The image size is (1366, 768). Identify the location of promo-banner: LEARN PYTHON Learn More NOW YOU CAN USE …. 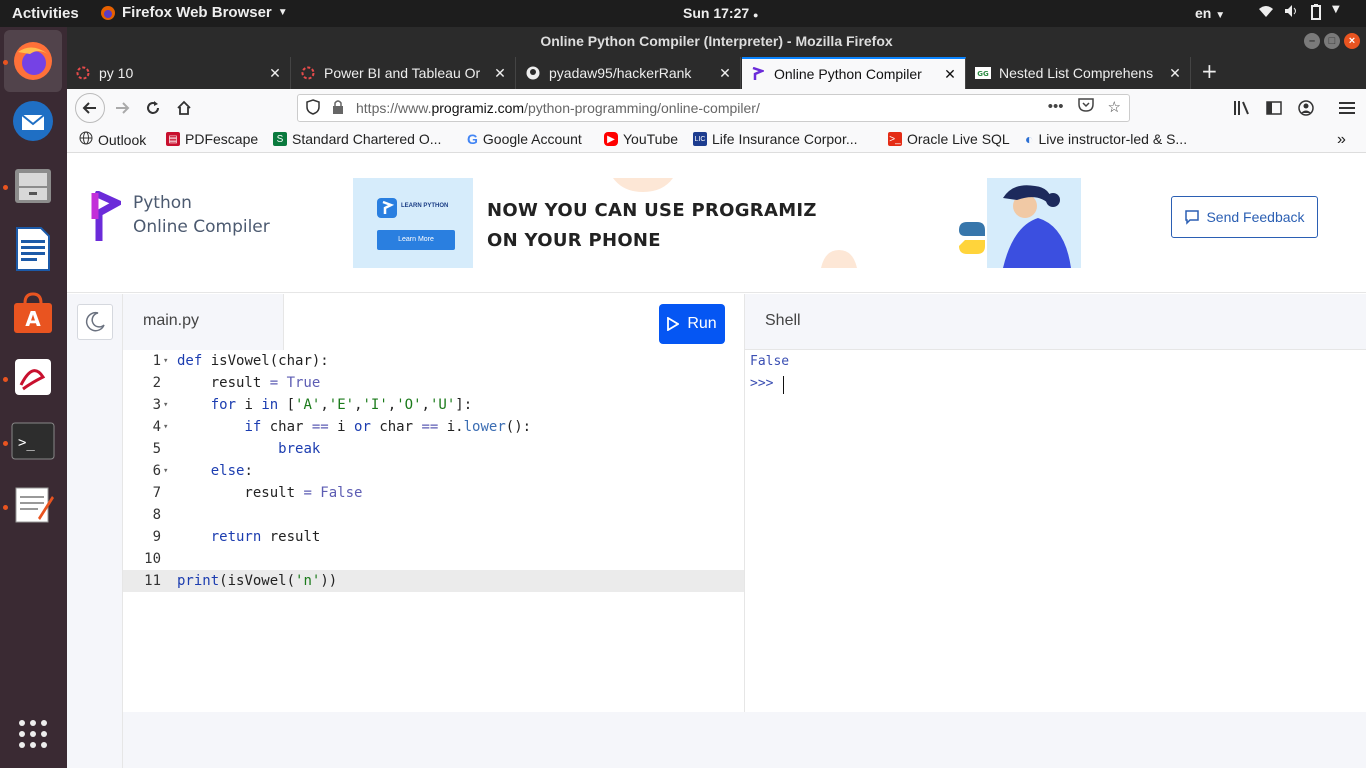
(717, 223).